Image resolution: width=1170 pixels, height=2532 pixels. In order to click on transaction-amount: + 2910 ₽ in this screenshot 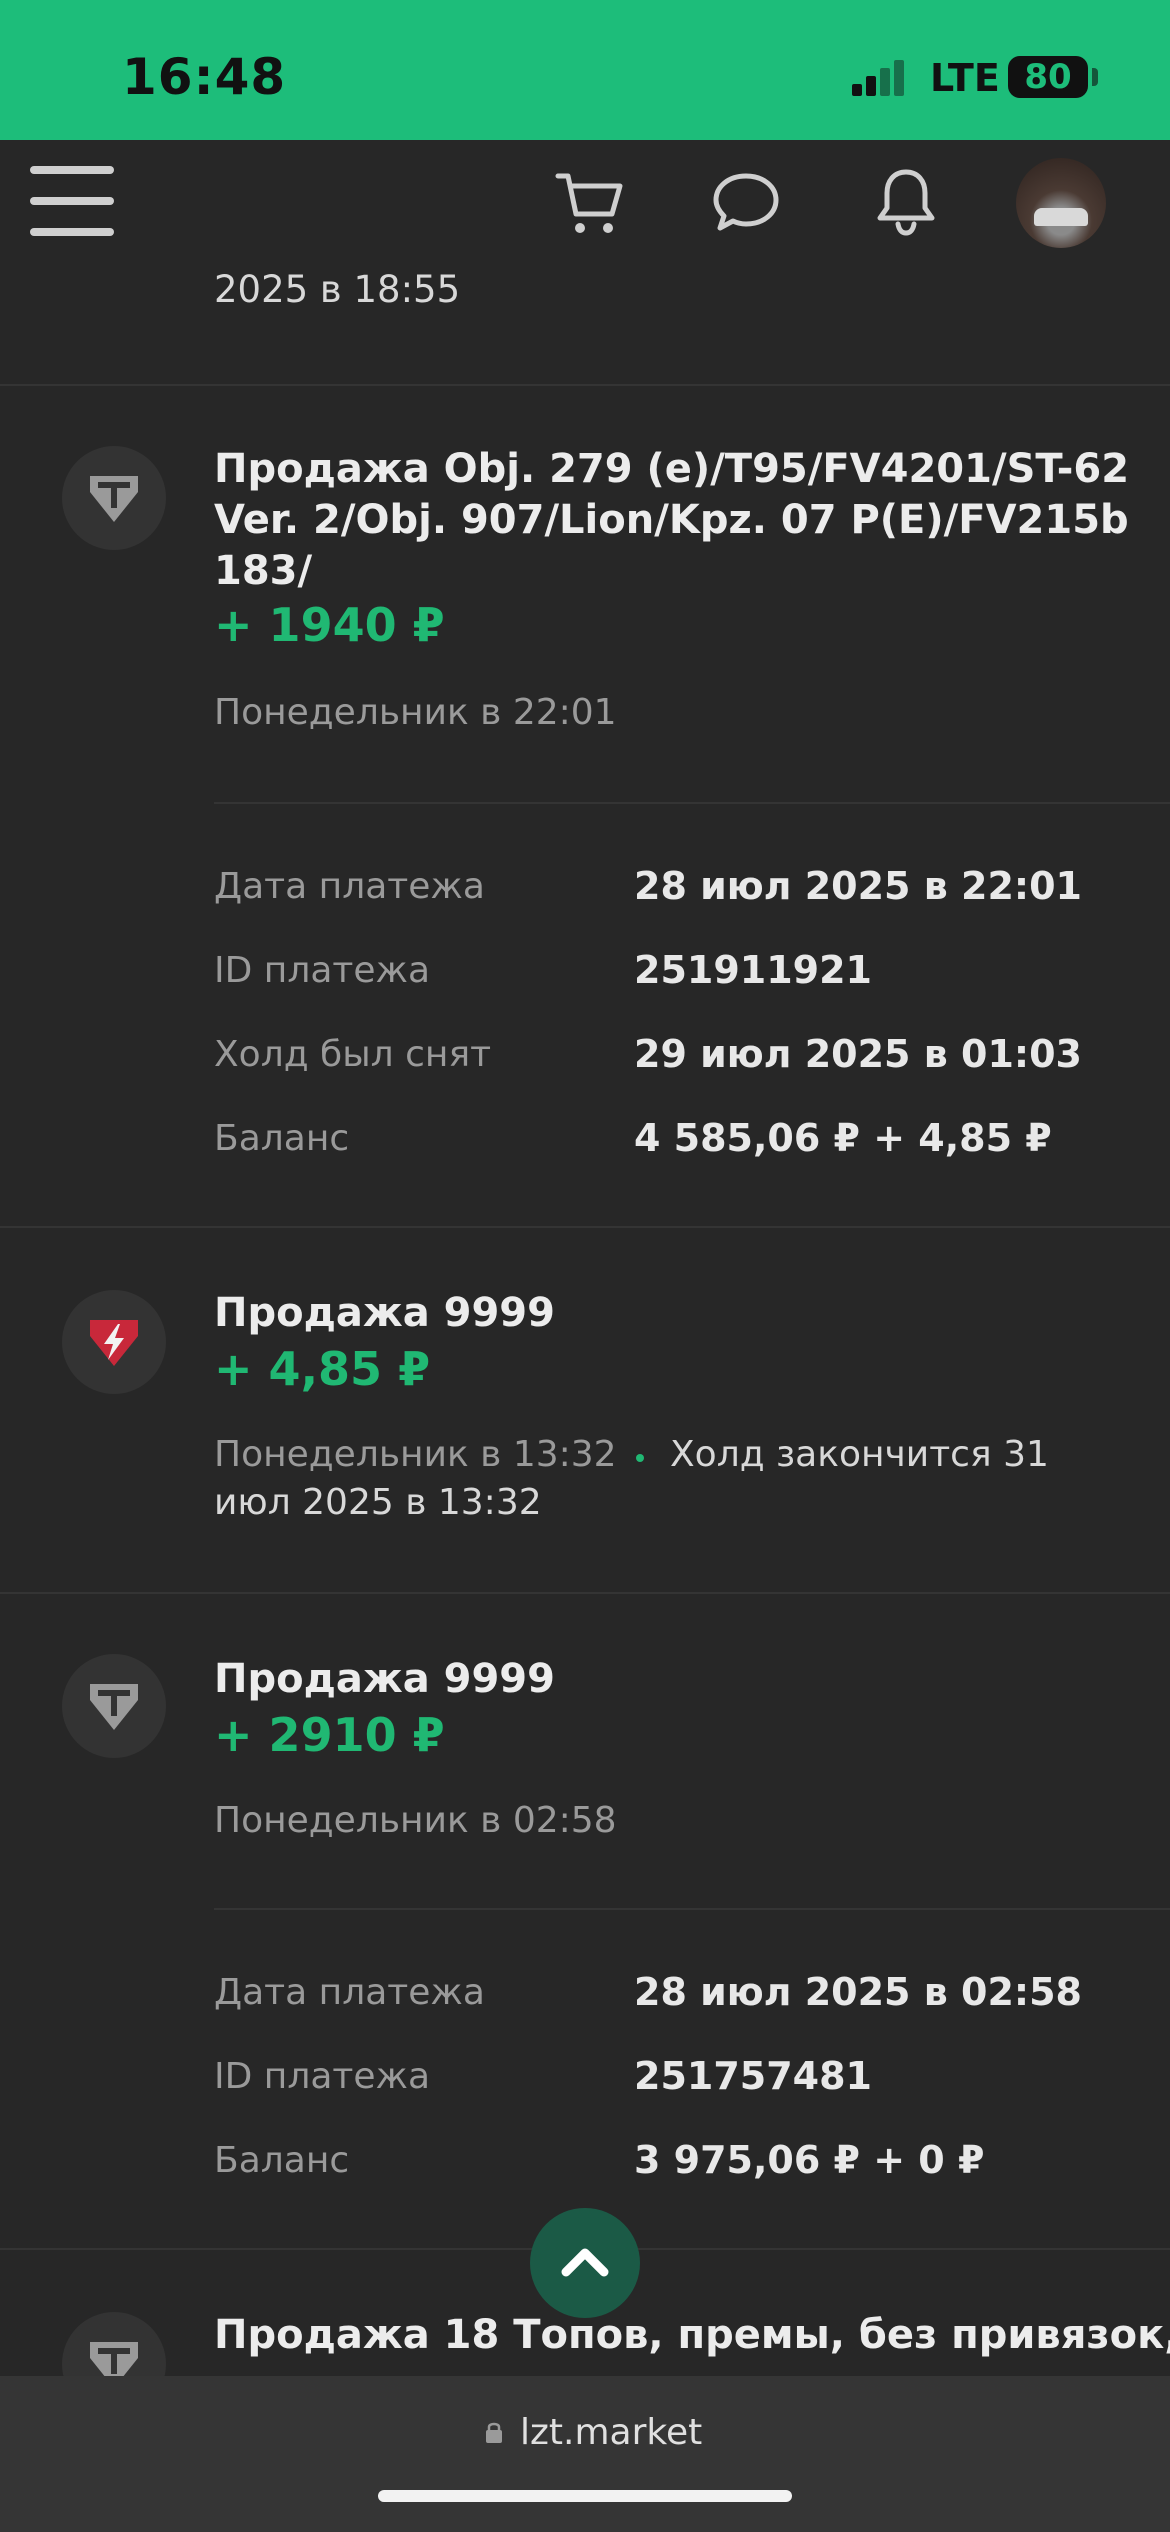, I will do `click(329, 1735)`.